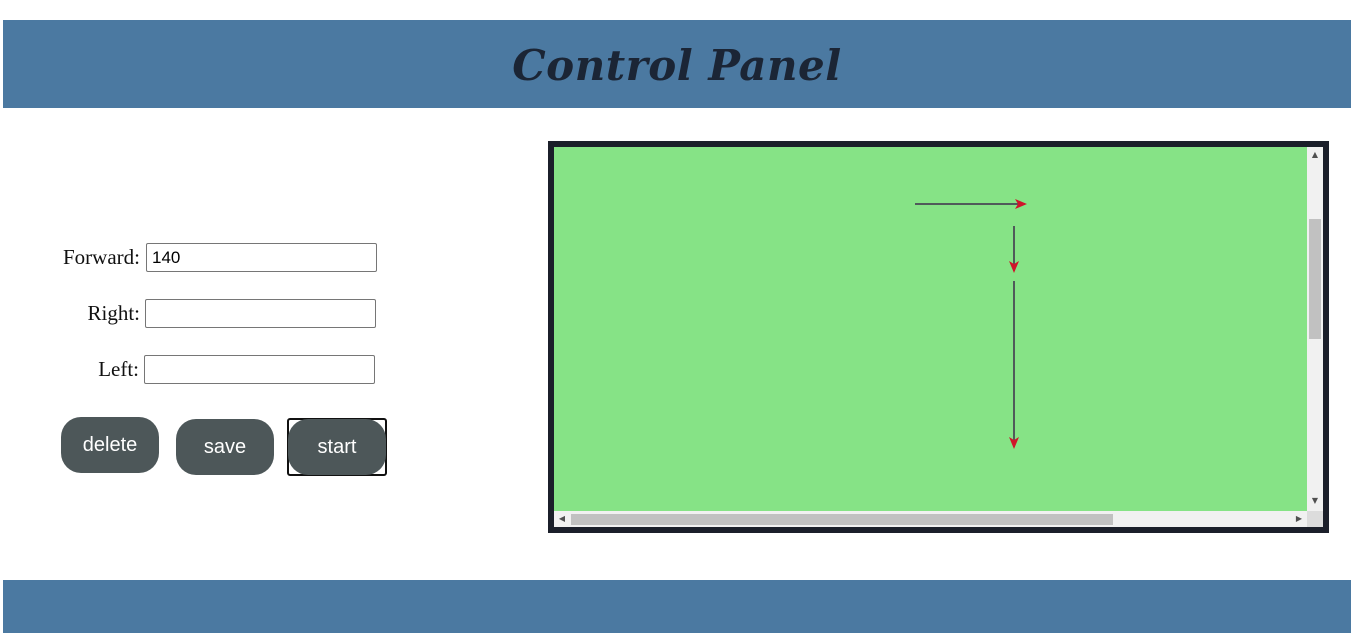  I want to click on horizontal-scrollbar: ◀ ▶, so click(930, 519).